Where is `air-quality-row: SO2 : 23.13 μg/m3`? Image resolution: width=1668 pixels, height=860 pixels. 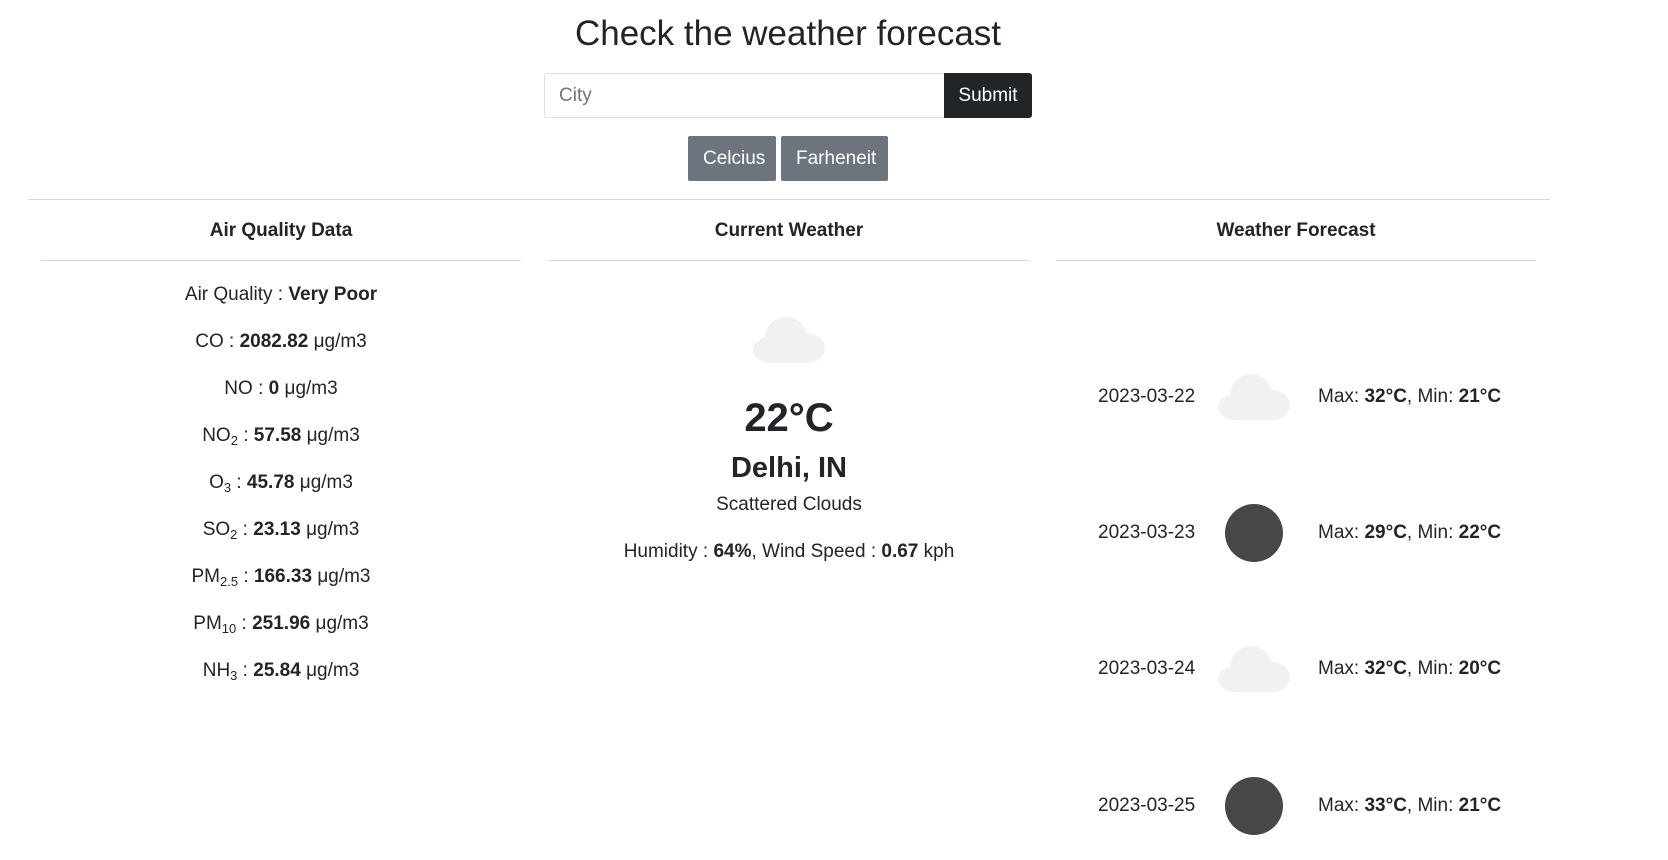
air-quality-row: SO2 : 23.13 μg/m3 is located at coordinates (281, 530).